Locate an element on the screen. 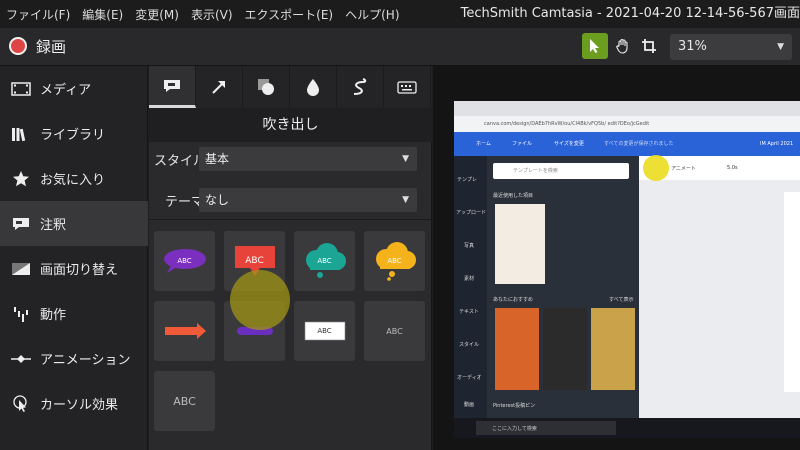 This screenshot has height=450, width=800. callout-preset-yellow-cloud: ABC is located at coordinates (394, 261).